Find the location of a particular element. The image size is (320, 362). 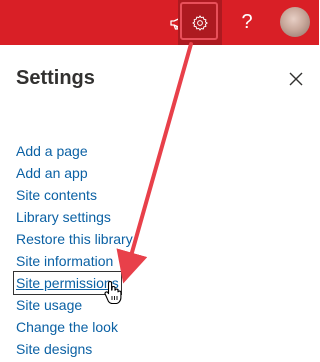

menu-item-label: Site information is located at coordinates (65, 261).